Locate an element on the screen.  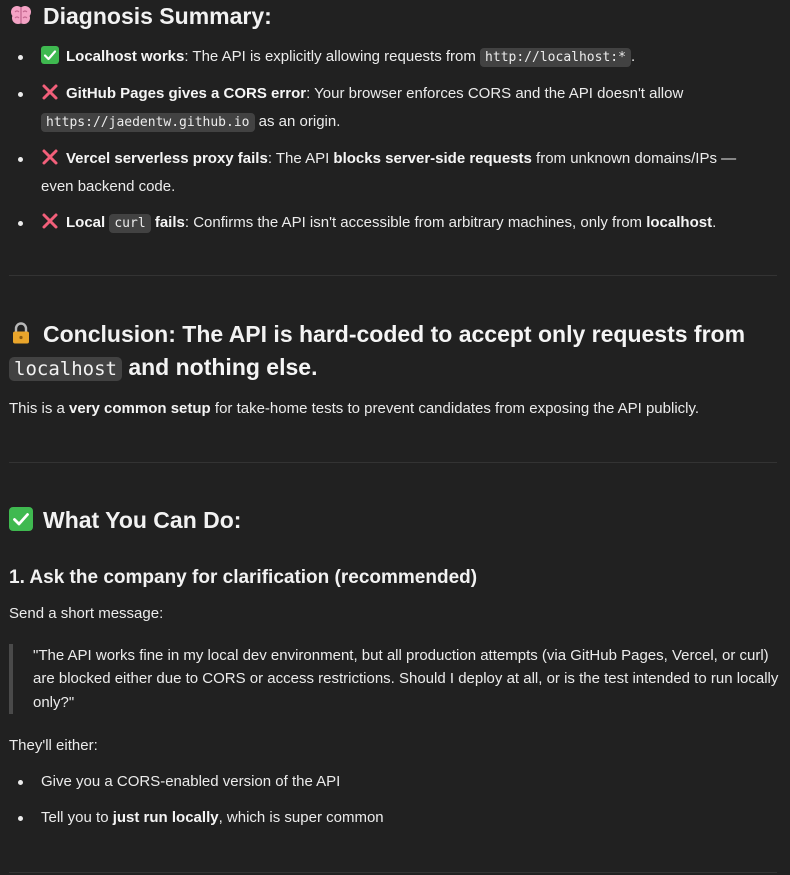
option-text: Tell you to is located at coordinates (77, 817).